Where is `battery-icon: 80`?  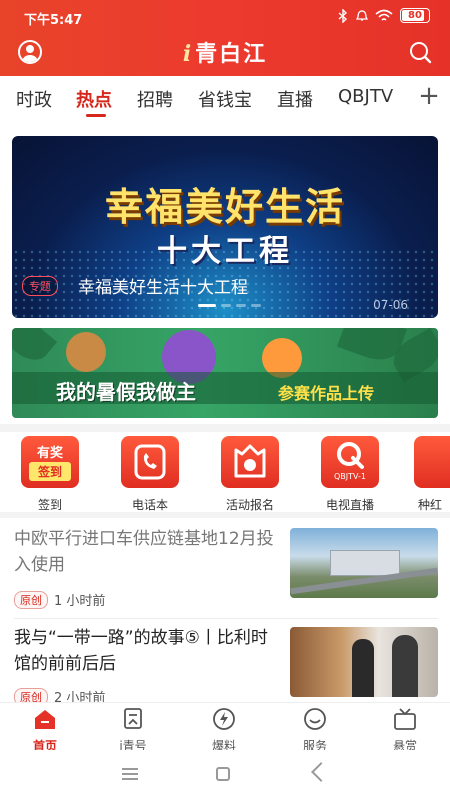 battery-icon: 80 is located at coordinates (415, 15).